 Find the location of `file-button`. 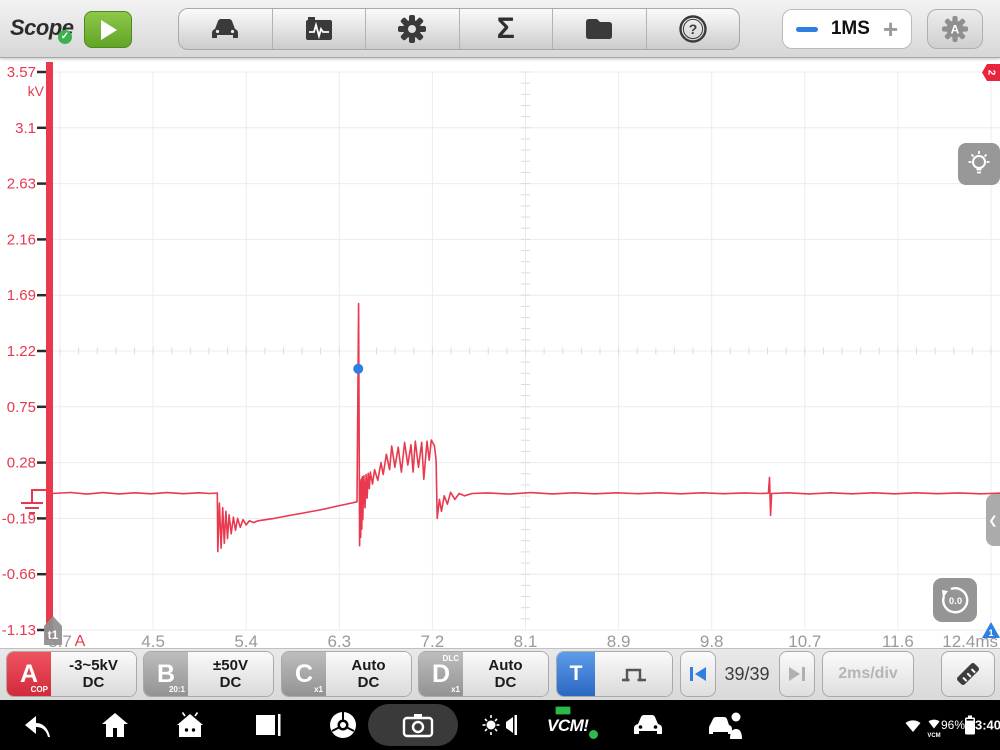

file-button is located at coordinates (600, 29).